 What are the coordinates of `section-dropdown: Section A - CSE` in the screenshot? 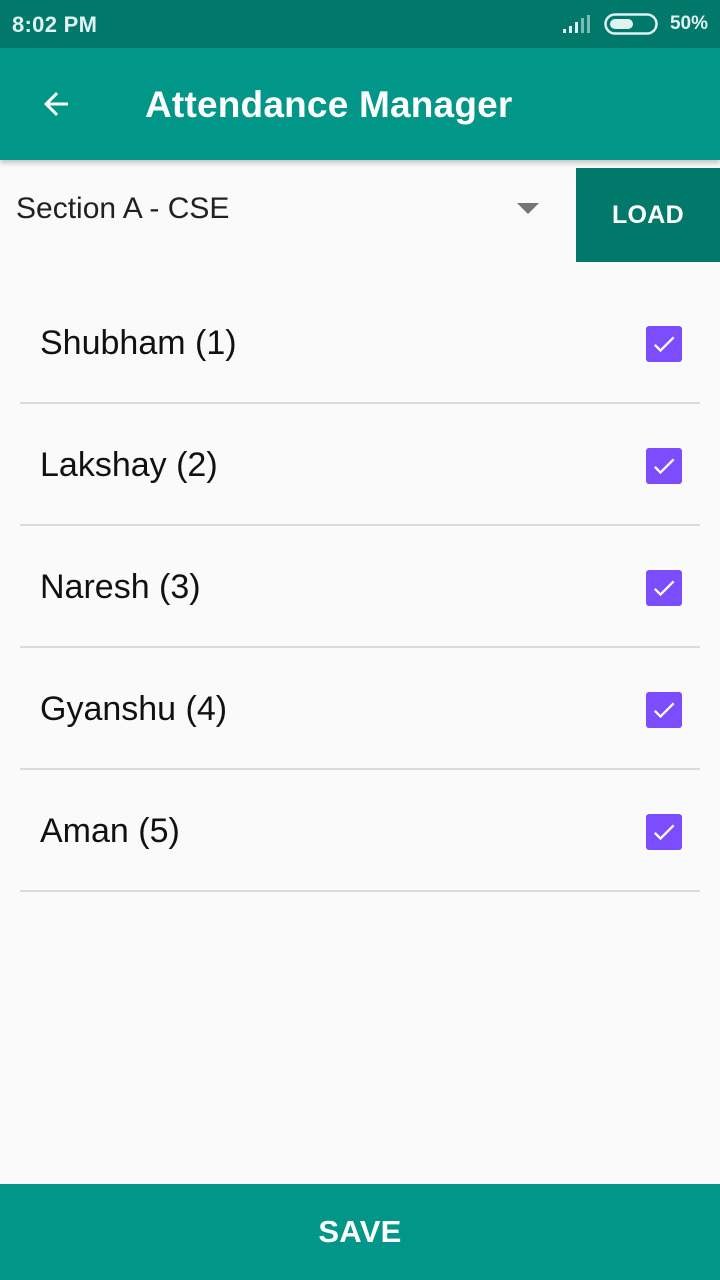 It's located at (280, 210).